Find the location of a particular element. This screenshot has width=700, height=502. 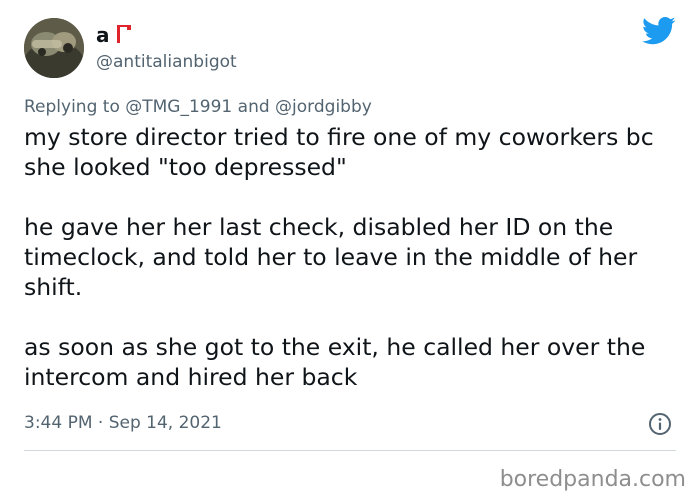

reply-conjunction: and is located at coordinates (253, 107).